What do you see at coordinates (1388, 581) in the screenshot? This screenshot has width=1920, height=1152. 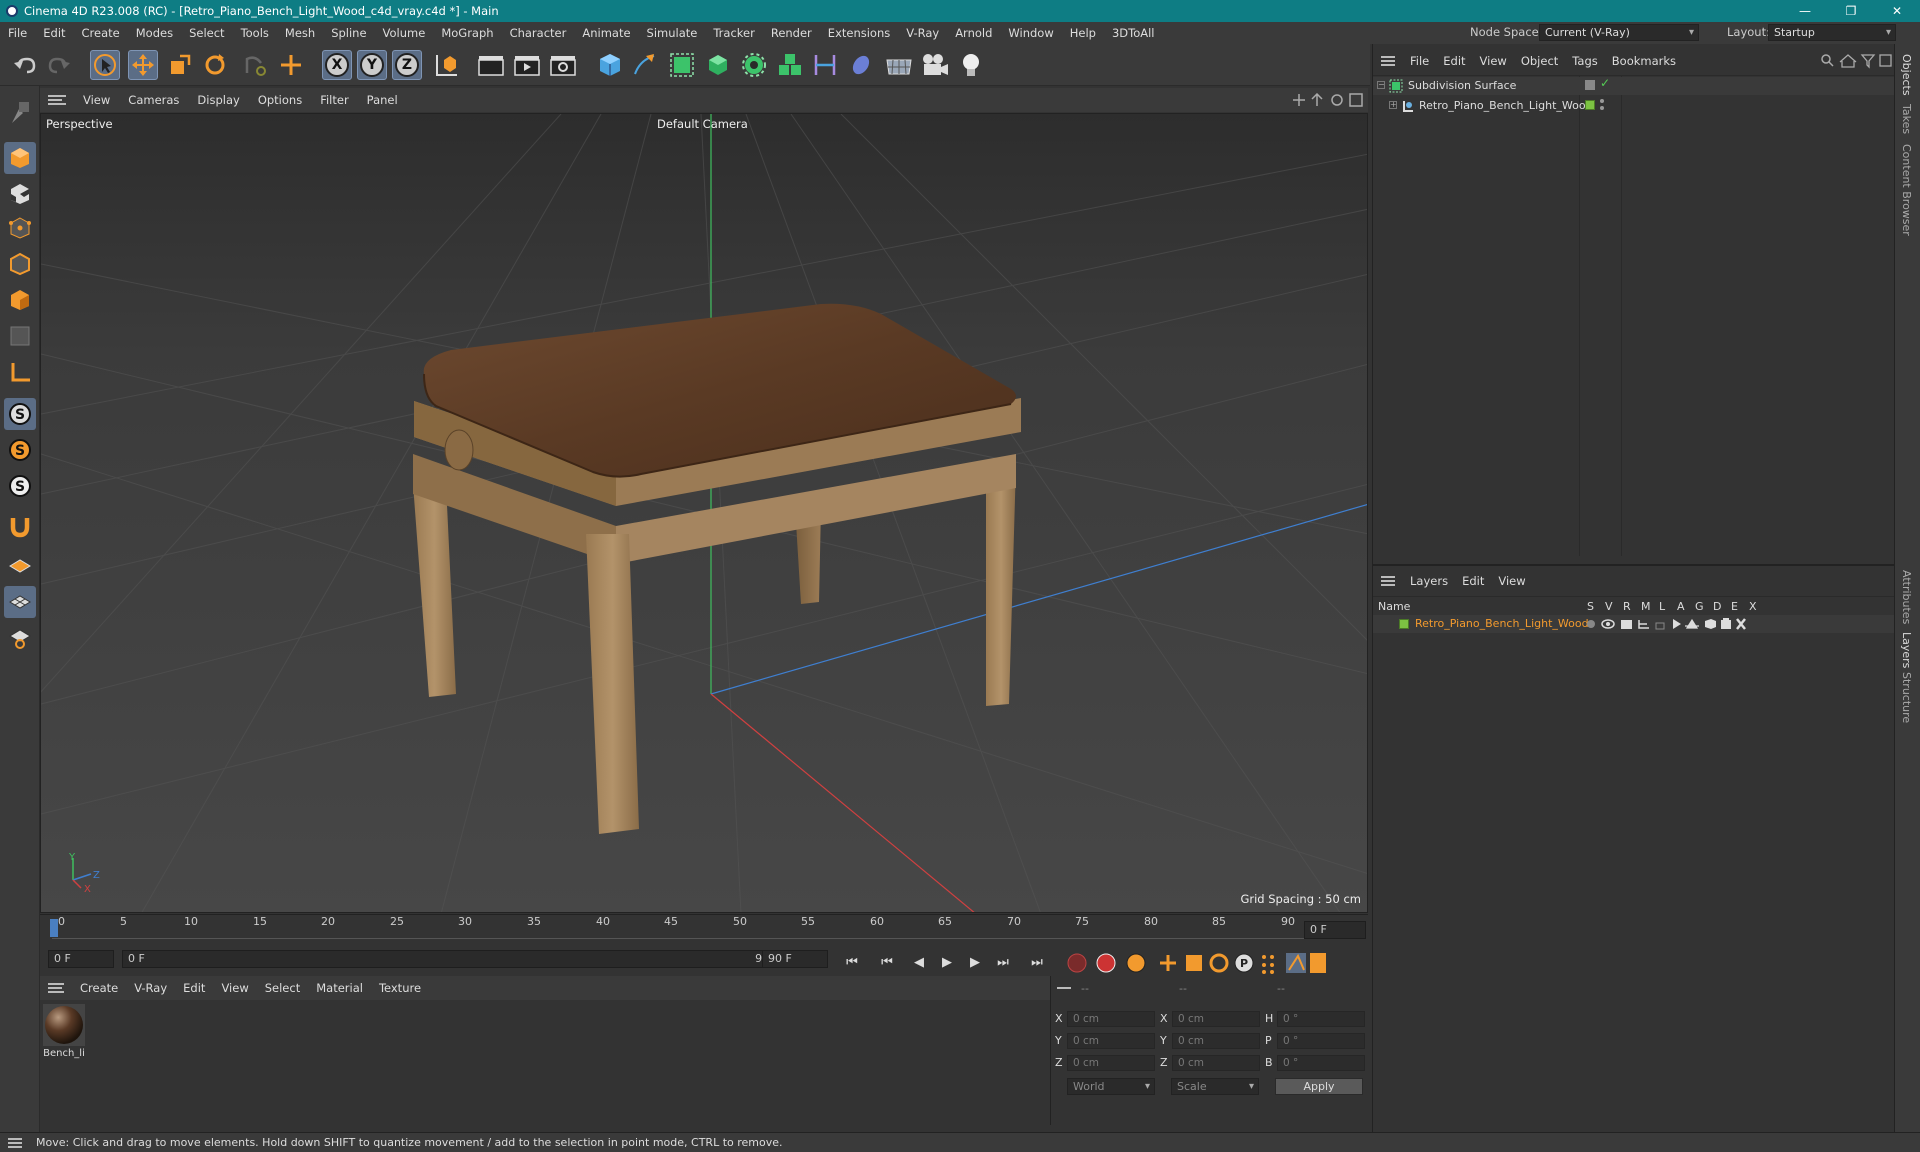 I see `layer-menu-hamburger-icon` at bounding box center [1388, 581].